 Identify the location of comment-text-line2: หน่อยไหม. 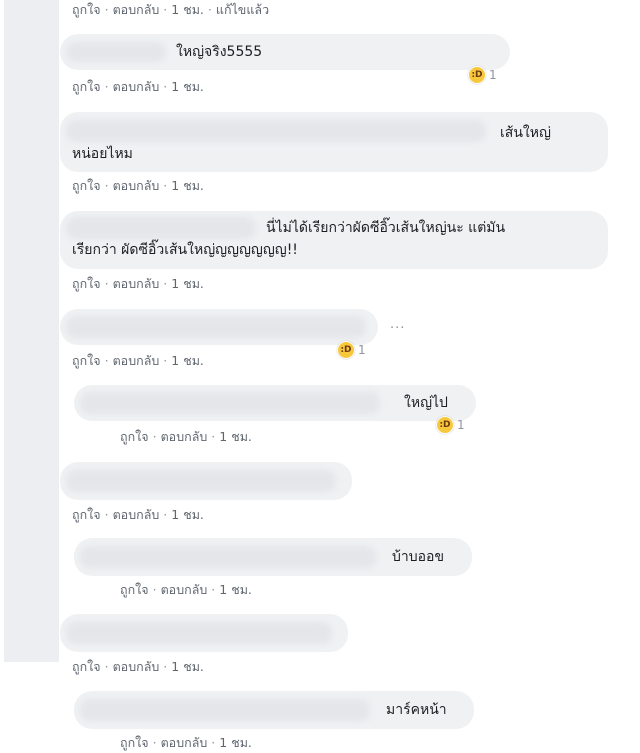
(102, 154).